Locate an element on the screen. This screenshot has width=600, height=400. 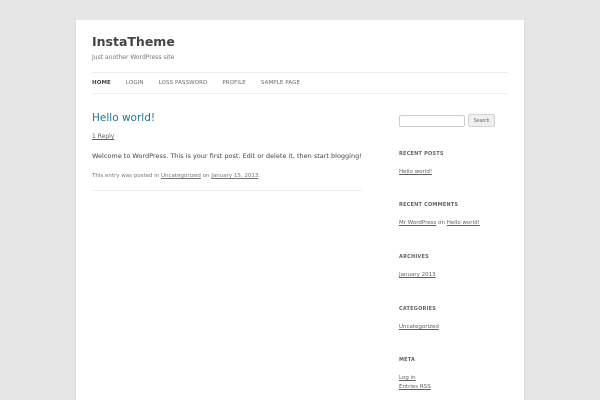
meta-prefix: This entry was posted in is located at coordinates (126, 176).